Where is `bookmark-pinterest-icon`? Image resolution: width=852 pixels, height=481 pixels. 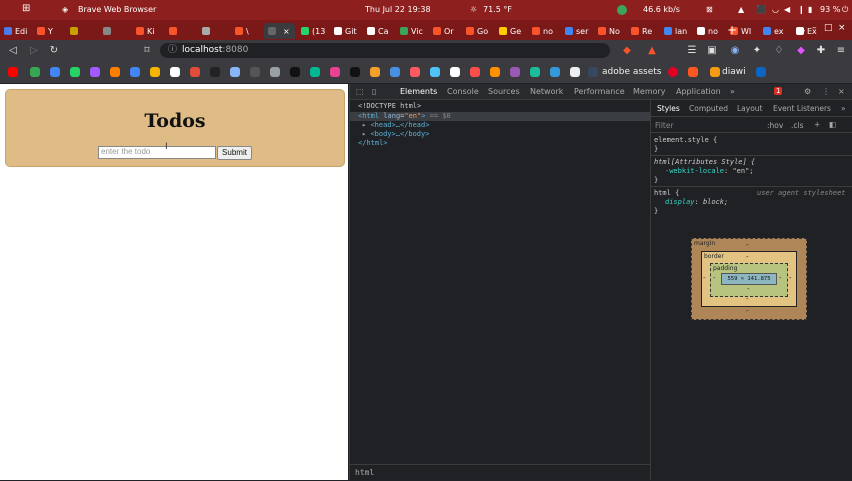 bookmark-pinterest-icon is located at coordinates (673, 72).